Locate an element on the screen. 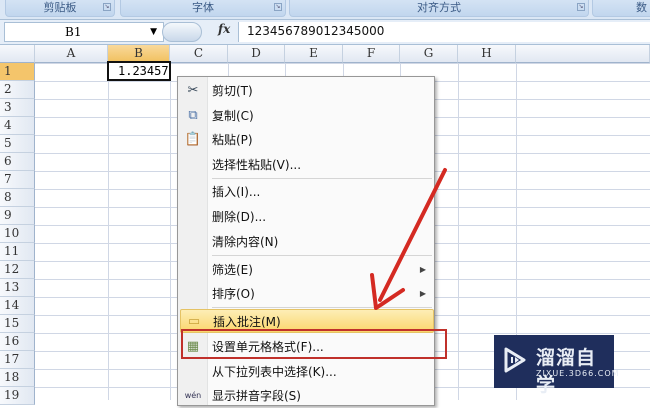 The width and height of the screenshot is (650, 408). watermark-subtitle: ZIXUE.3D66.COM is located at coordinates (578, 373).